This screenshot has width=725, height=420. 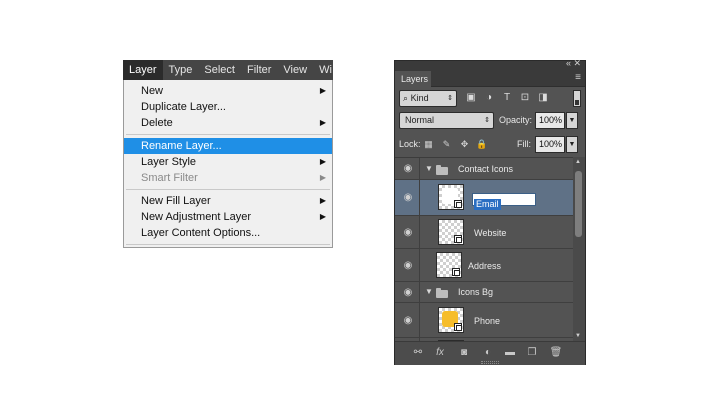 I want to click on layer-group-icons-bg: ◉ ▼ Icons Bg, so click(x=484, y=292).